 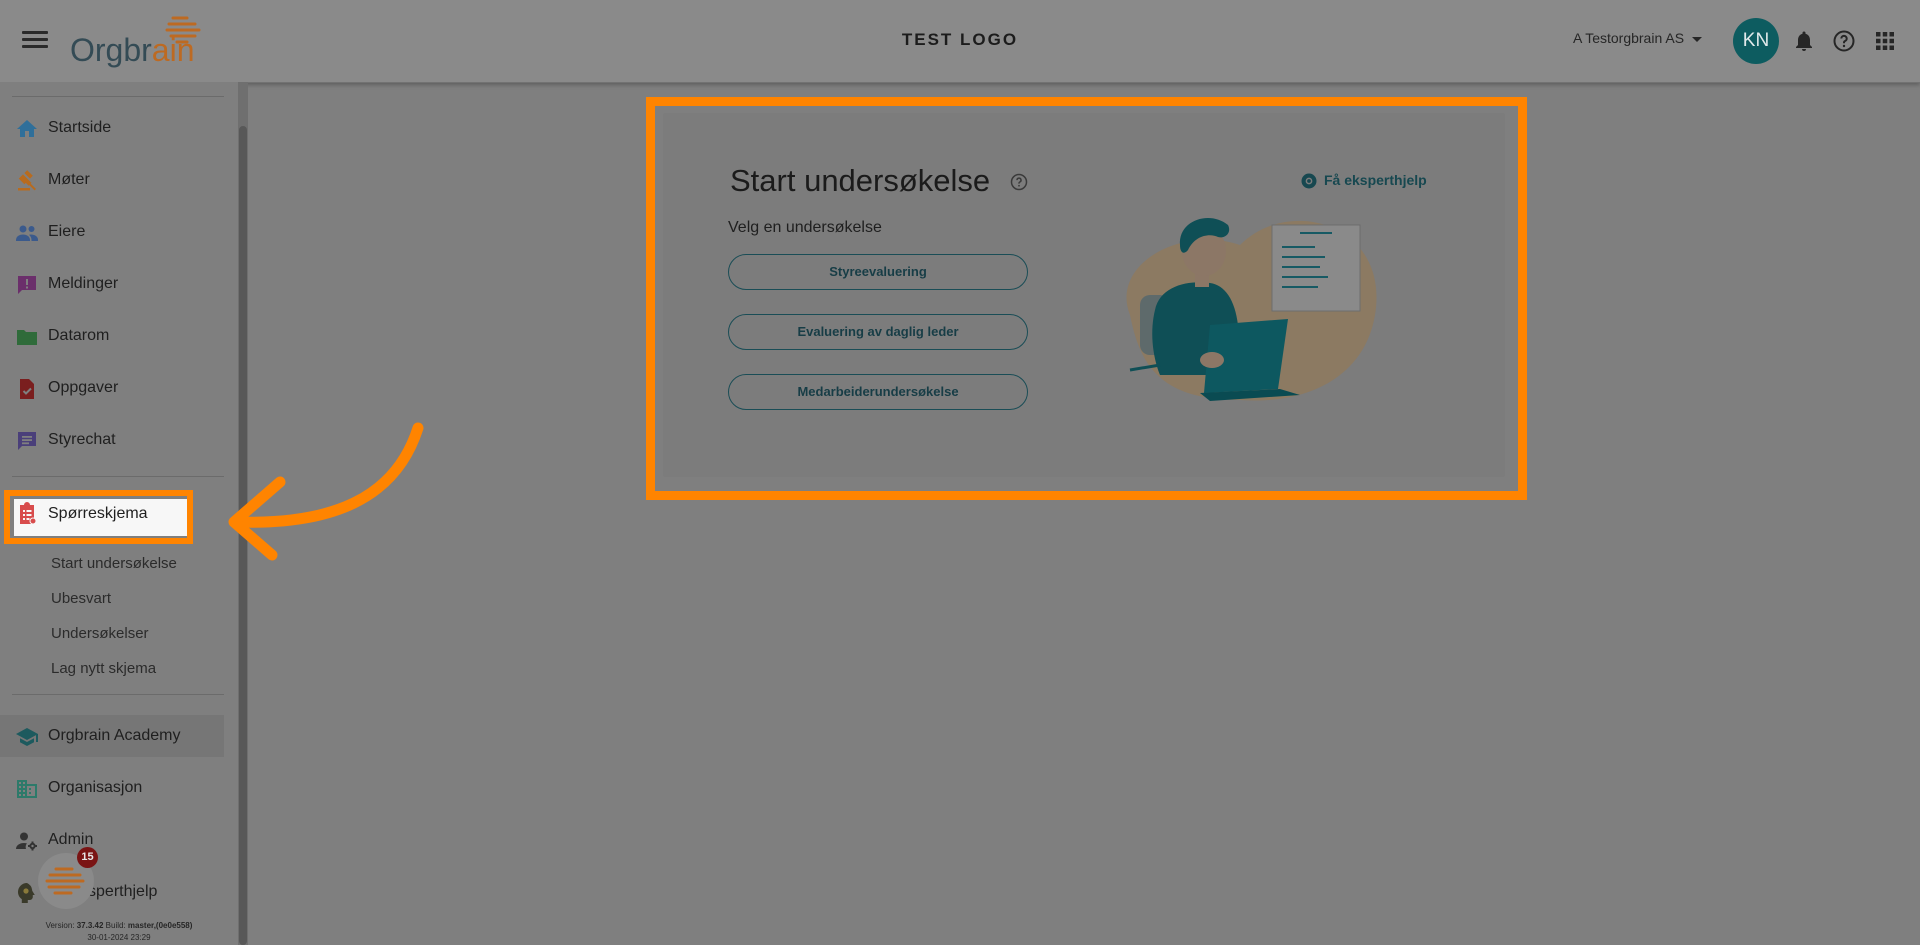 What do you see at coordinates (27, 441) in the screenshot?
I see `chat-icon` at bounding box center [27, 441].